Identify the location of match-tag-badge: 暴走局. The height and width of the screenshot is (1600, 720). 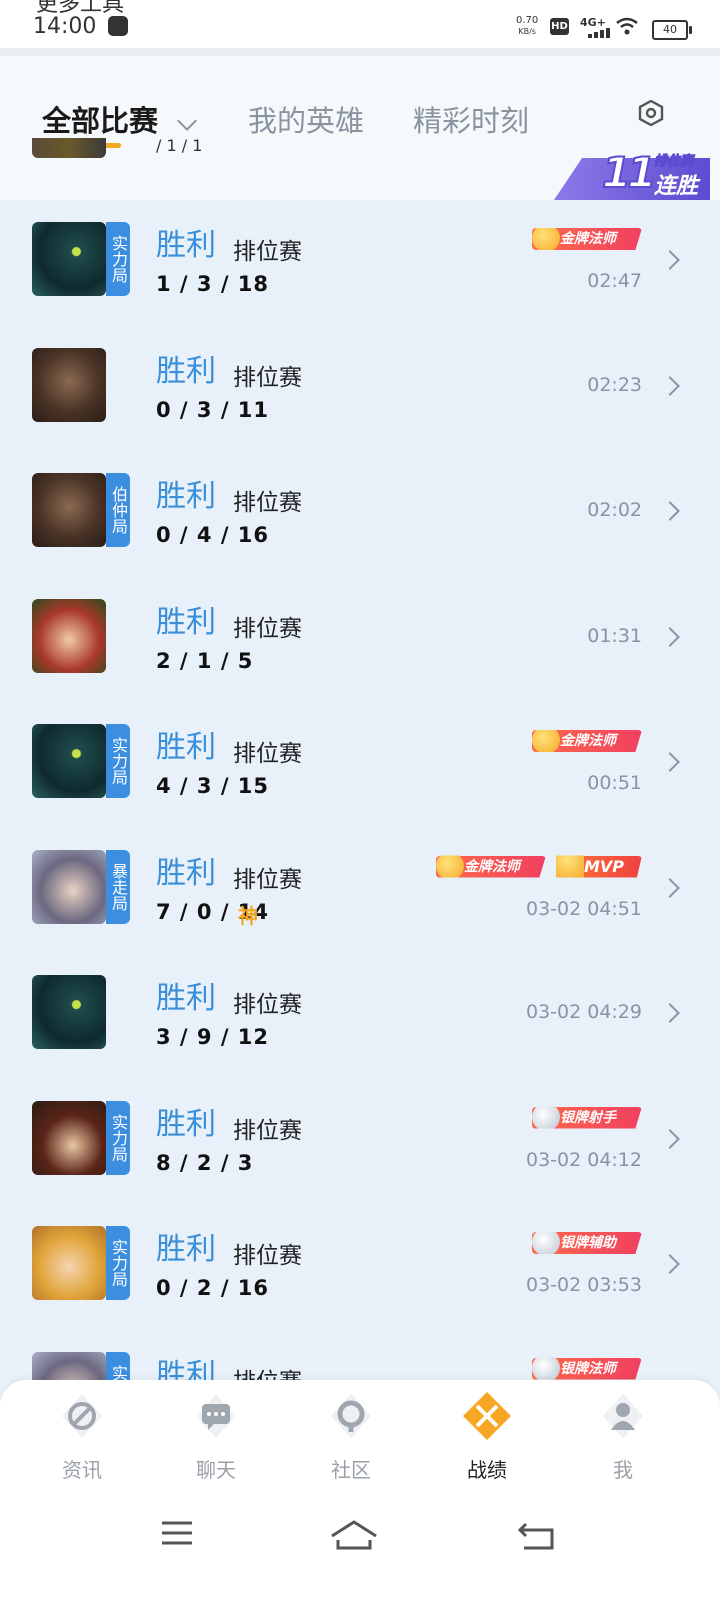
(118, 886).